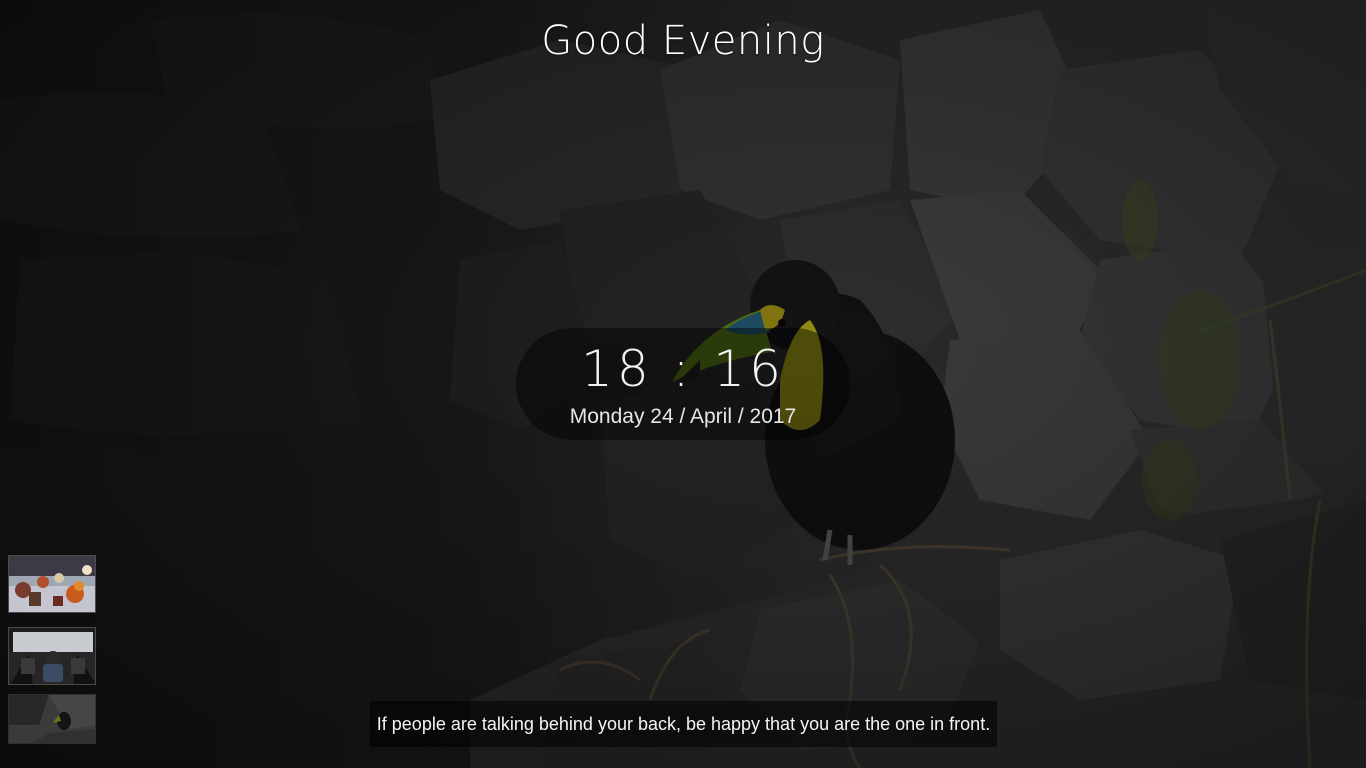 The height and width of the screenshot is (768, 1366). I want to click on greeting-text: Good Evening, so click(683, 41).